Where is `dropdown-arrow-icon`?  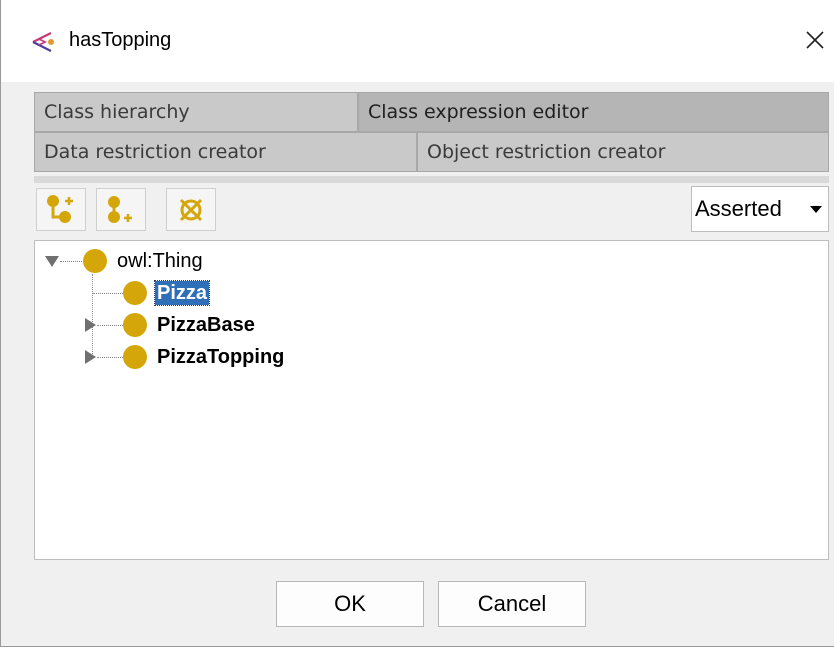
dropdown-arrow-icon is located at coordinates (816, 209).